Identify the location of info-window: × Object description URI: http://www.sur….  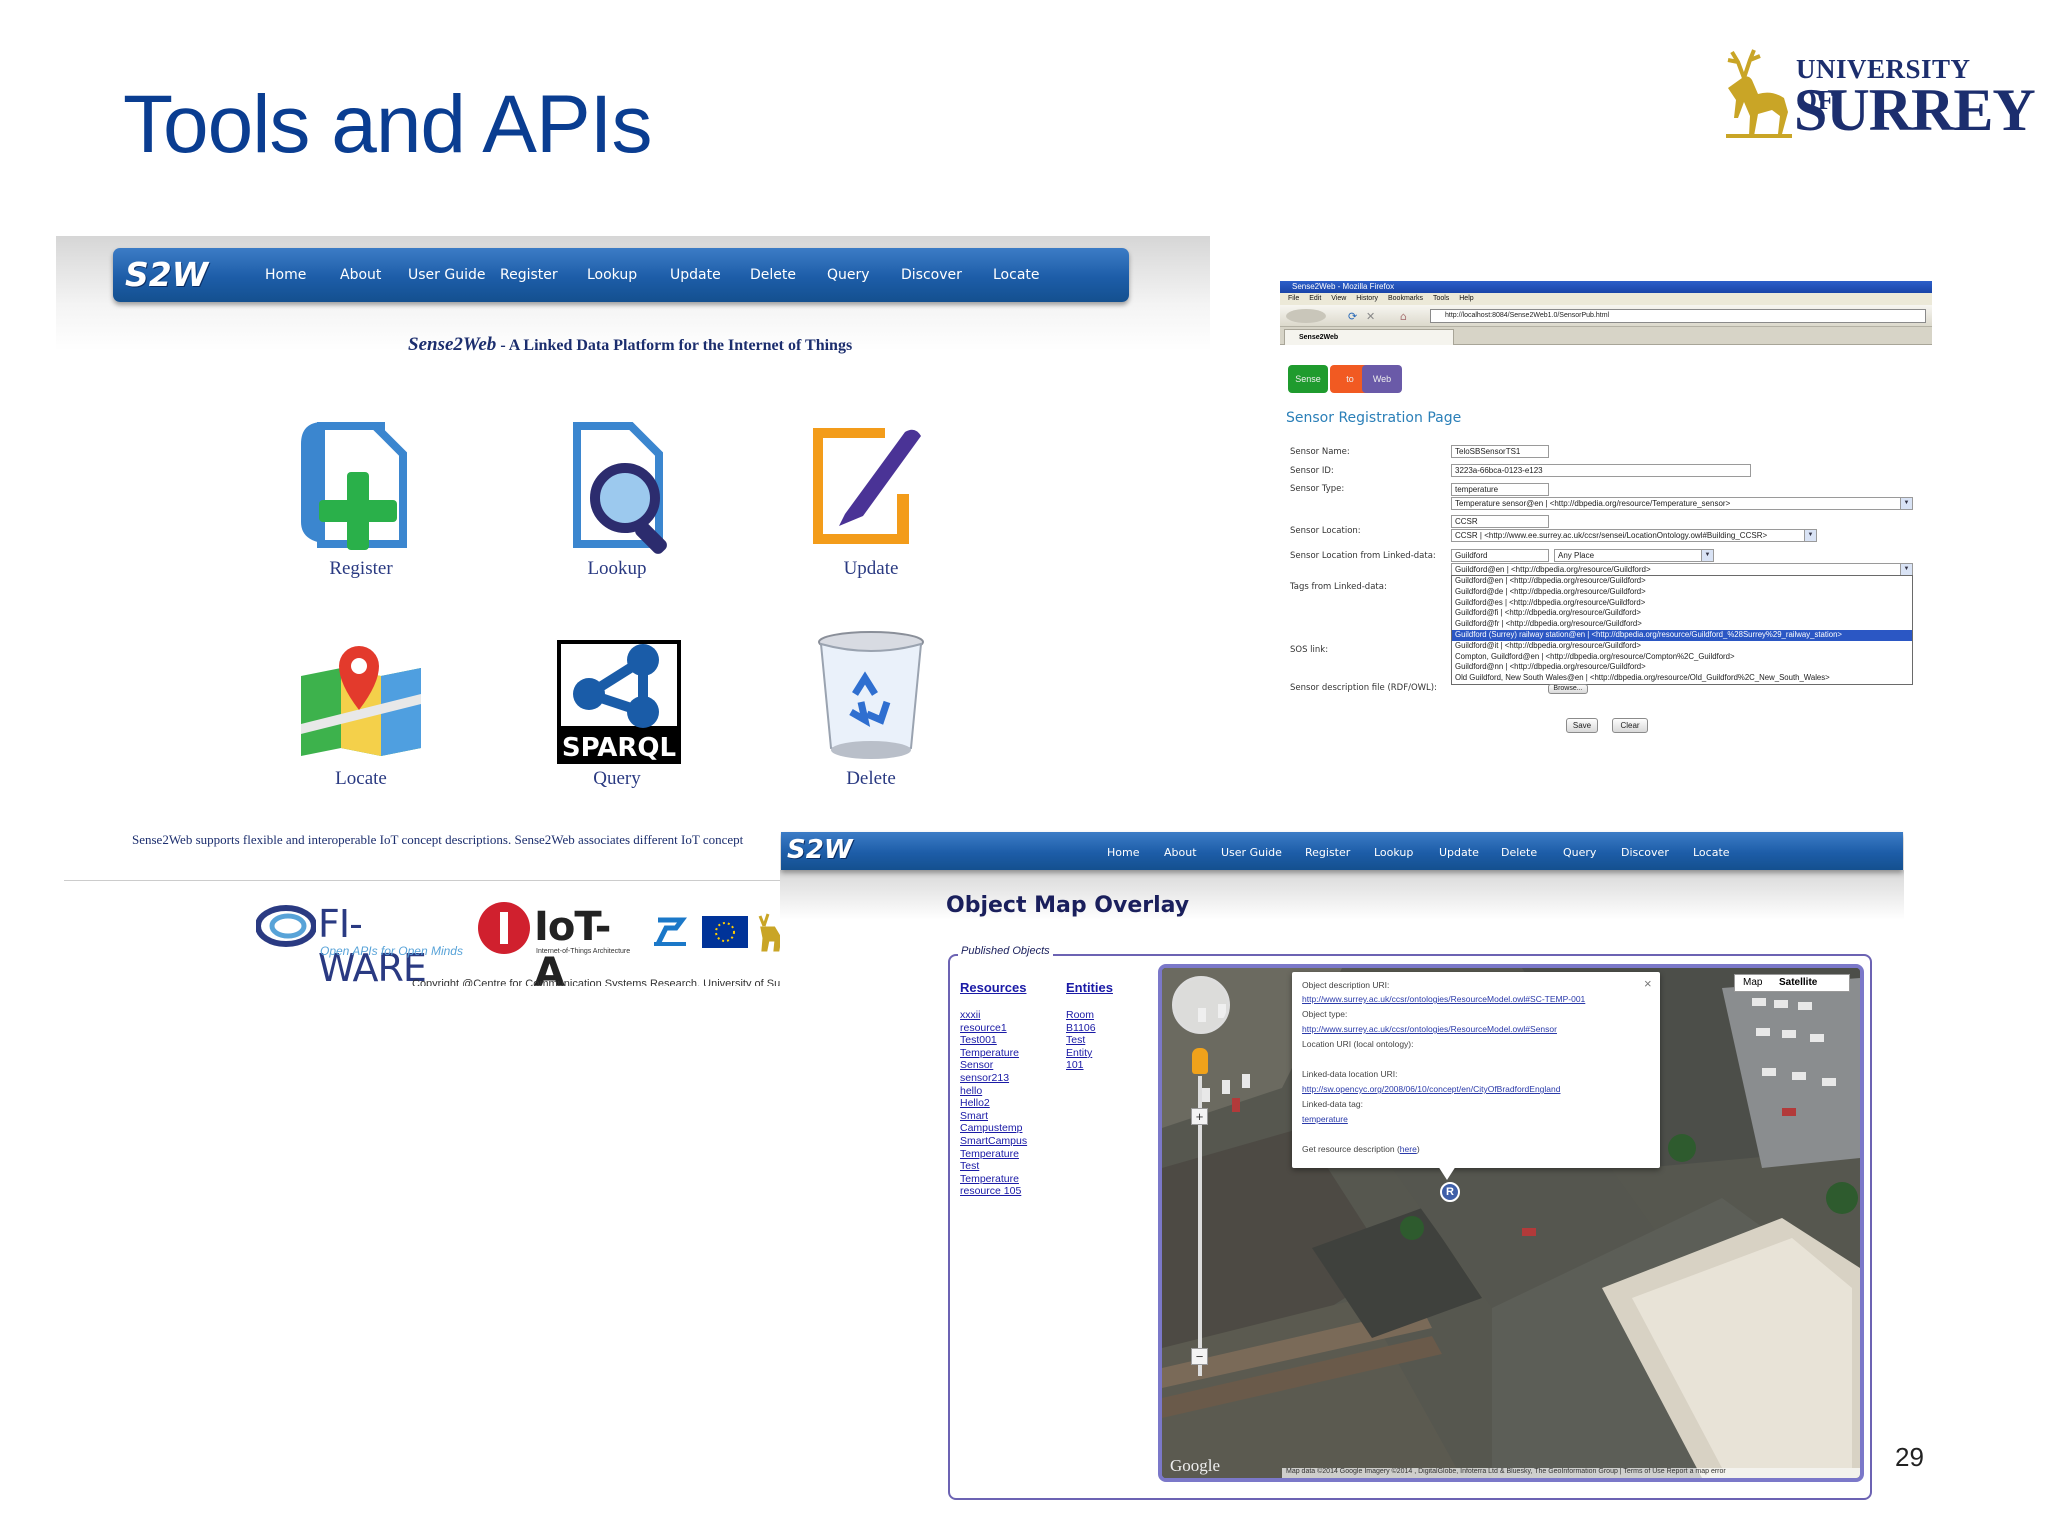
(1476, 1070).